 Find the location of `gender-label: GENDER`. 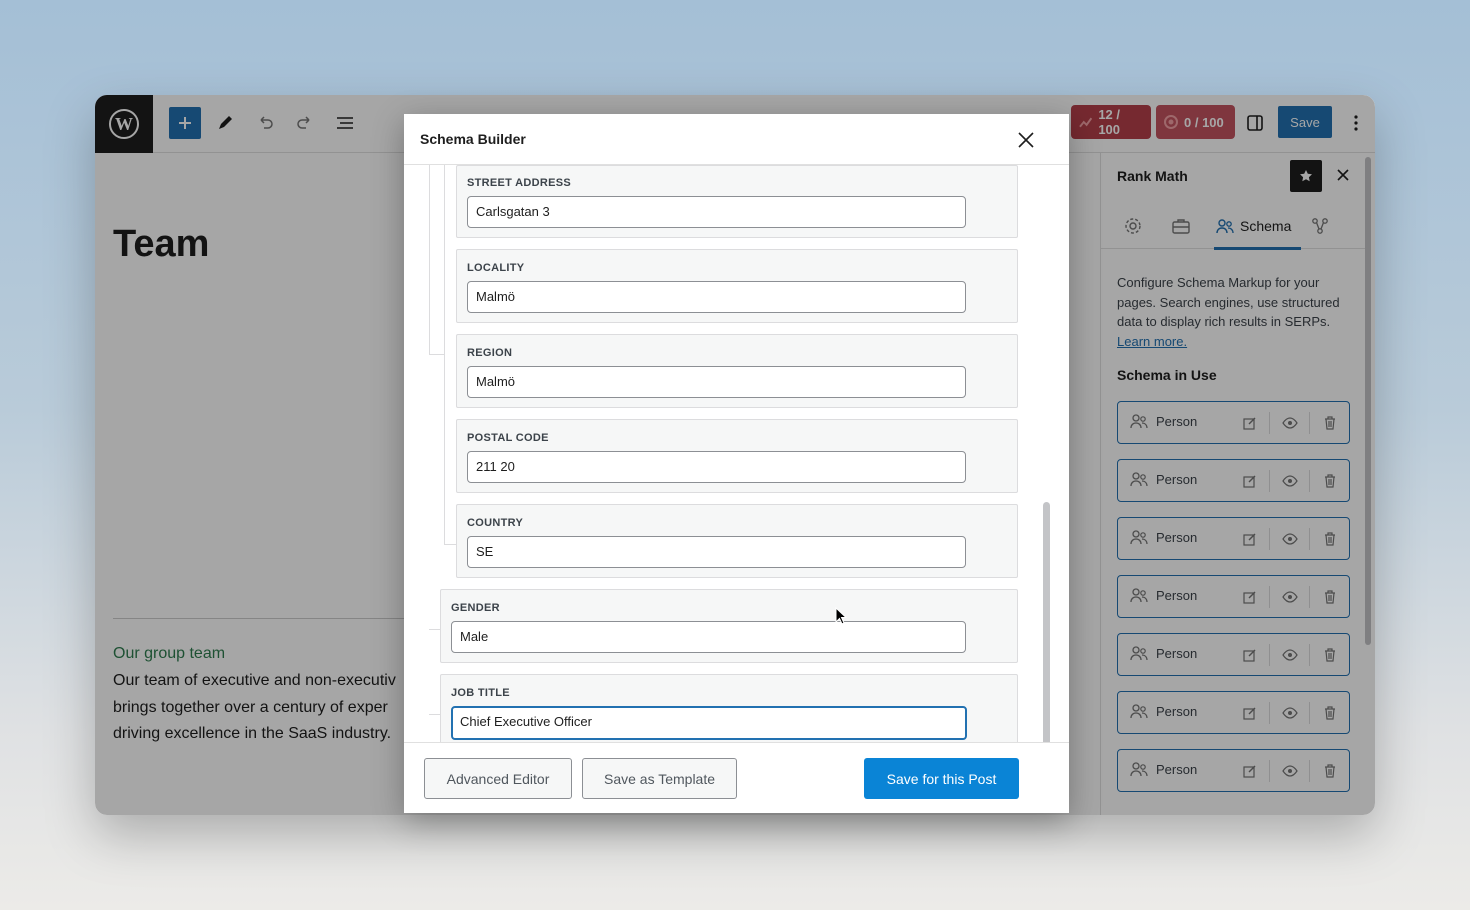

gender-label: GENDER is located at coordinates (475, 608).